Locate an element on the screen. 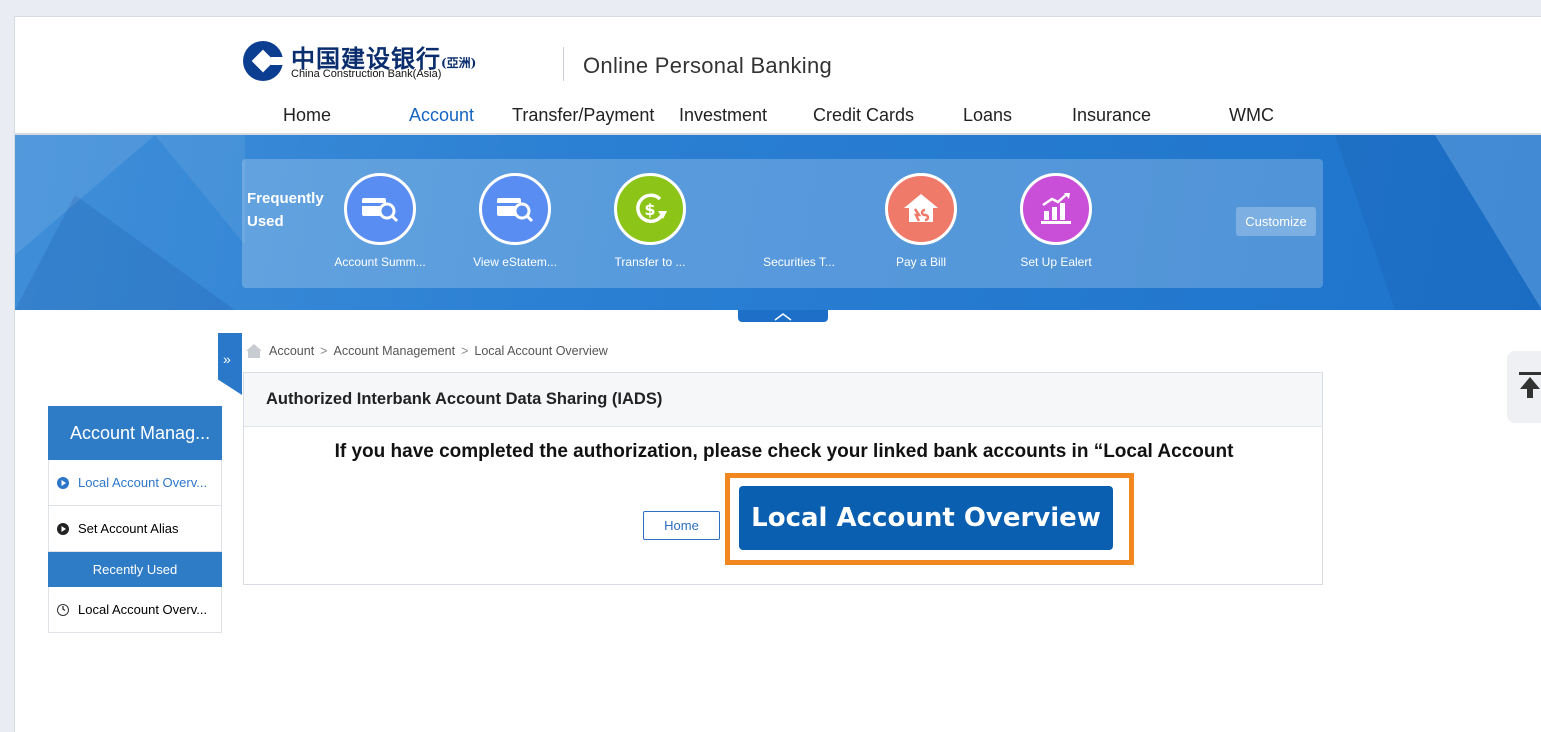 This screenshot has height=732, width=1541. frequently-used-title: Frequently Used is located at coordinates (285, 210).